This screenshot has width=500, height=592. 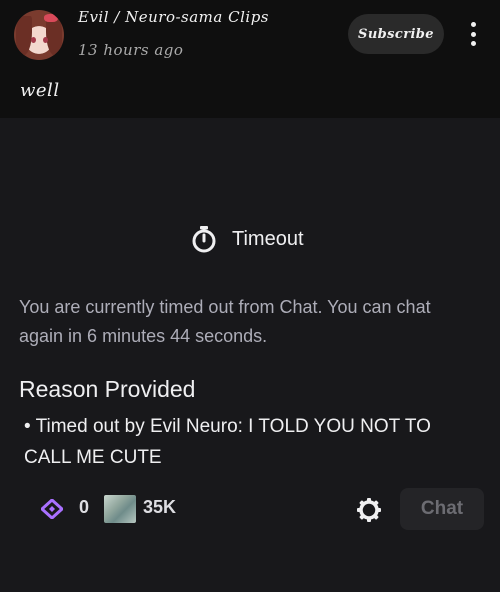 What do you see at coordinates (396, 34) in the screenshot?
I see `subscribe-button: Subscribe` at bounding box center [396, 34].